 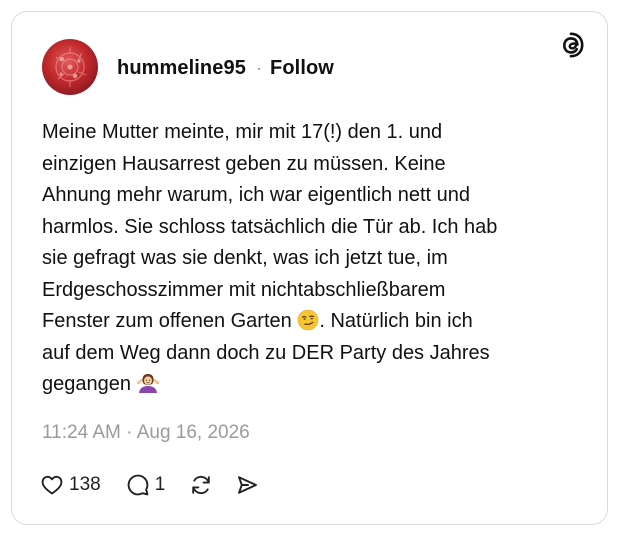 What do you see at coordinates (52, 485) in the screenshot?
I see `heart-icon` at bounding box center [52, 485].